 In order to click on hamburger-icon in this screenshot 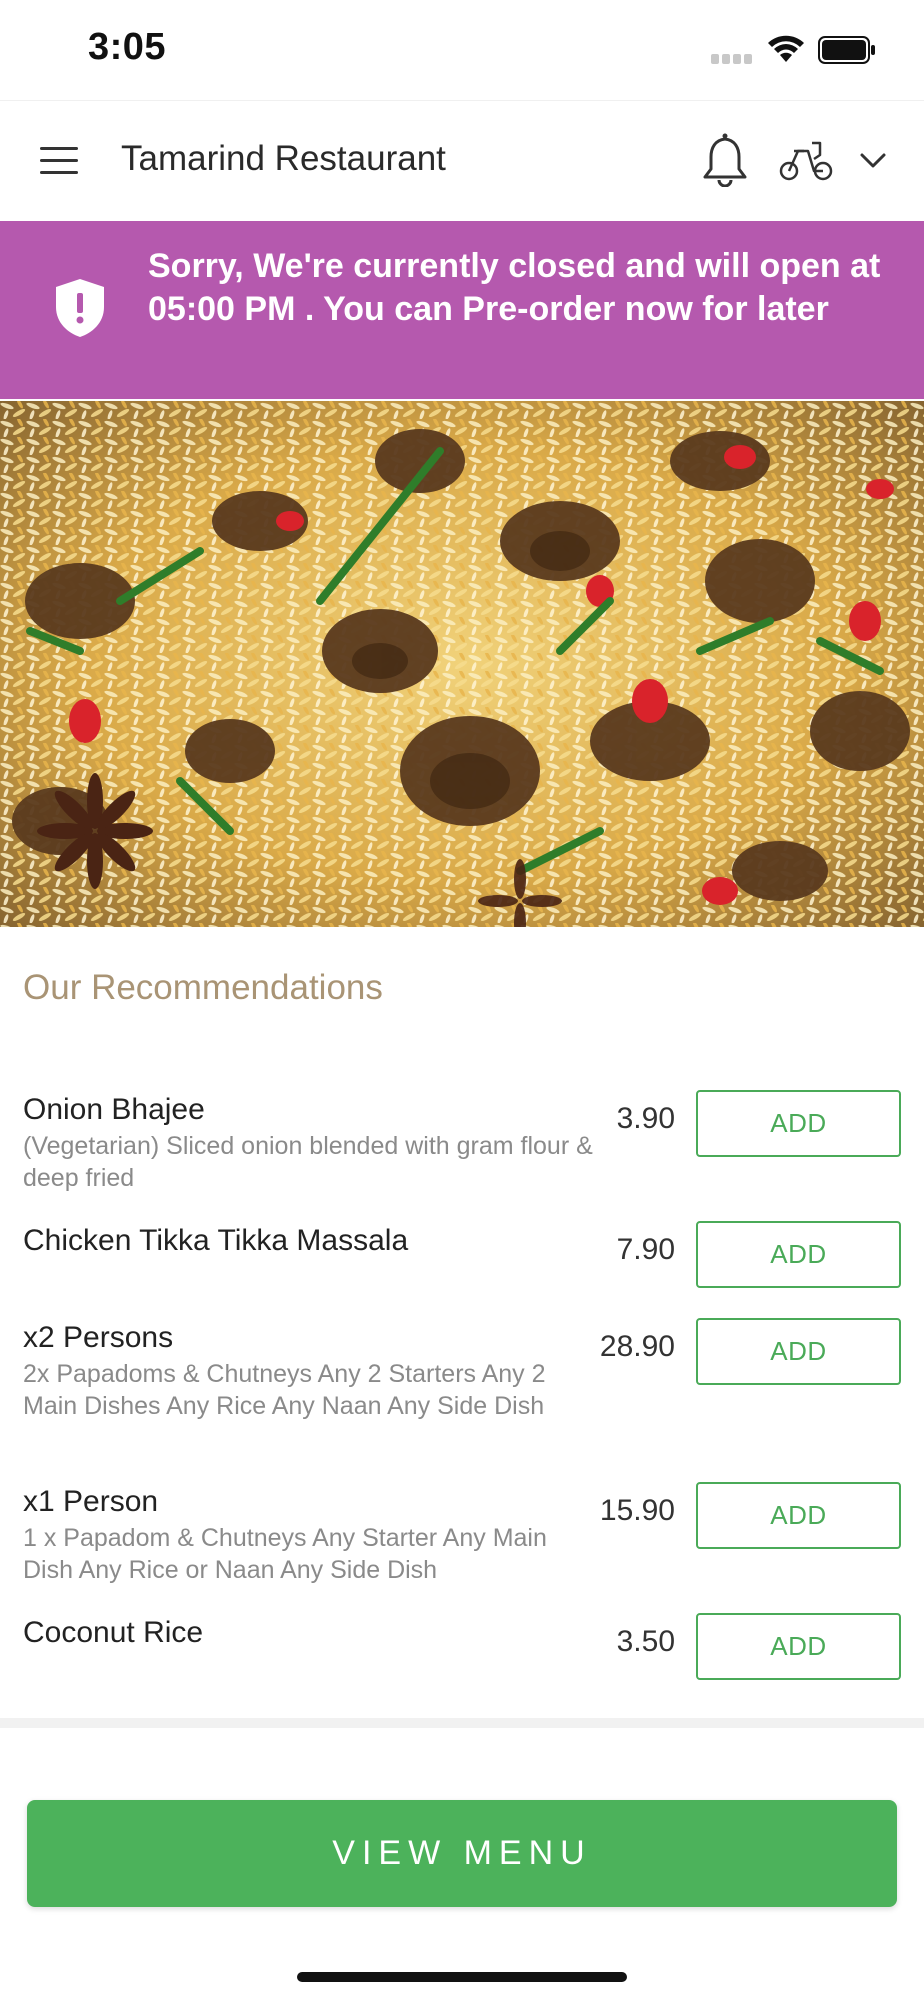, I will do `click(60, 161)`.